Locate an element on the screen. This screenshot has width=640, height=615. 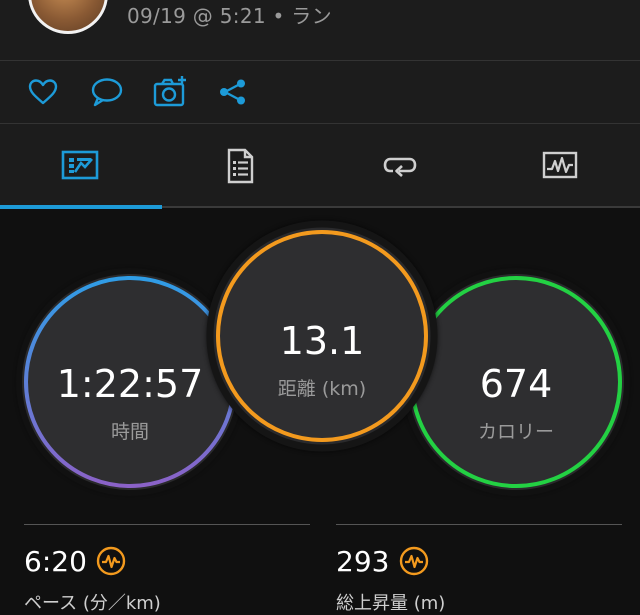
overview-chart-icon is located at coordinates (80, 165).